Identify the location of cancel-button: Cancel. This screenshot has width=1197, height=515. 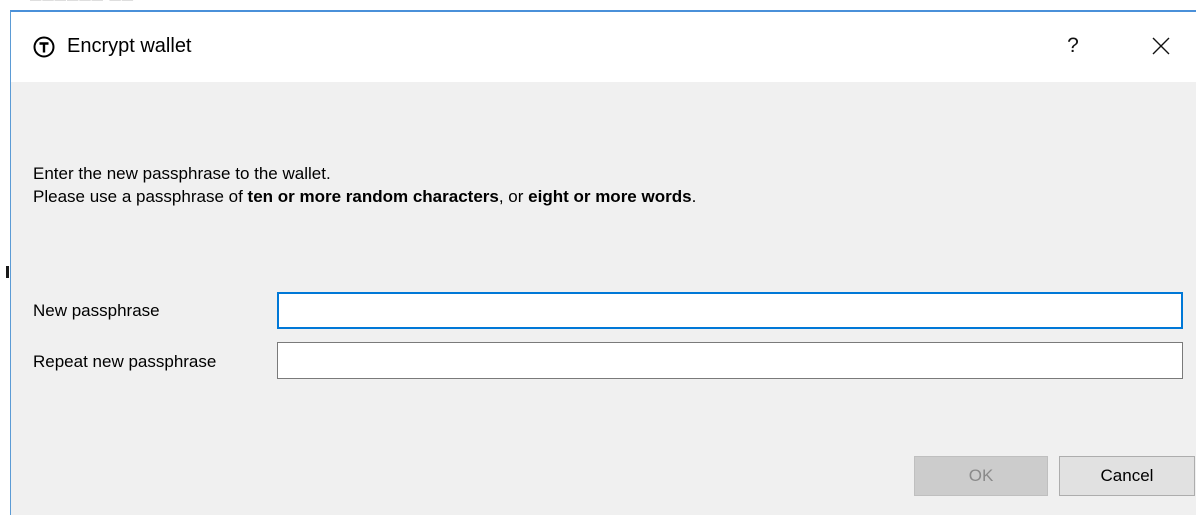
(1127, 476).